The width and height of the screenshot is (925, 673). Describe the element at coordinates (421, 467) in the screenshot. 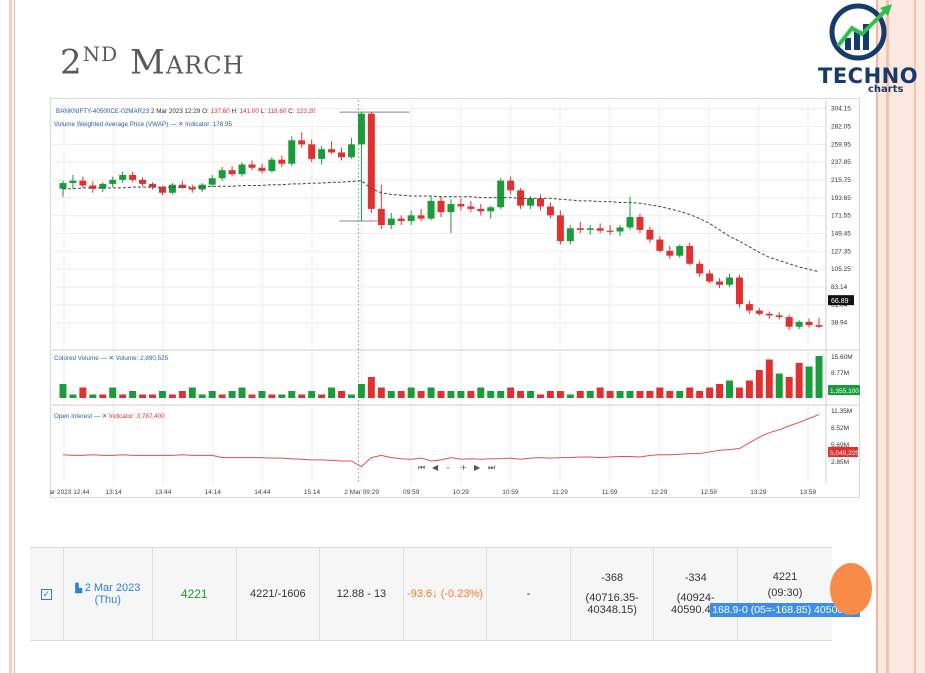

I see `chart-nav-icon: ⏮` at that location.